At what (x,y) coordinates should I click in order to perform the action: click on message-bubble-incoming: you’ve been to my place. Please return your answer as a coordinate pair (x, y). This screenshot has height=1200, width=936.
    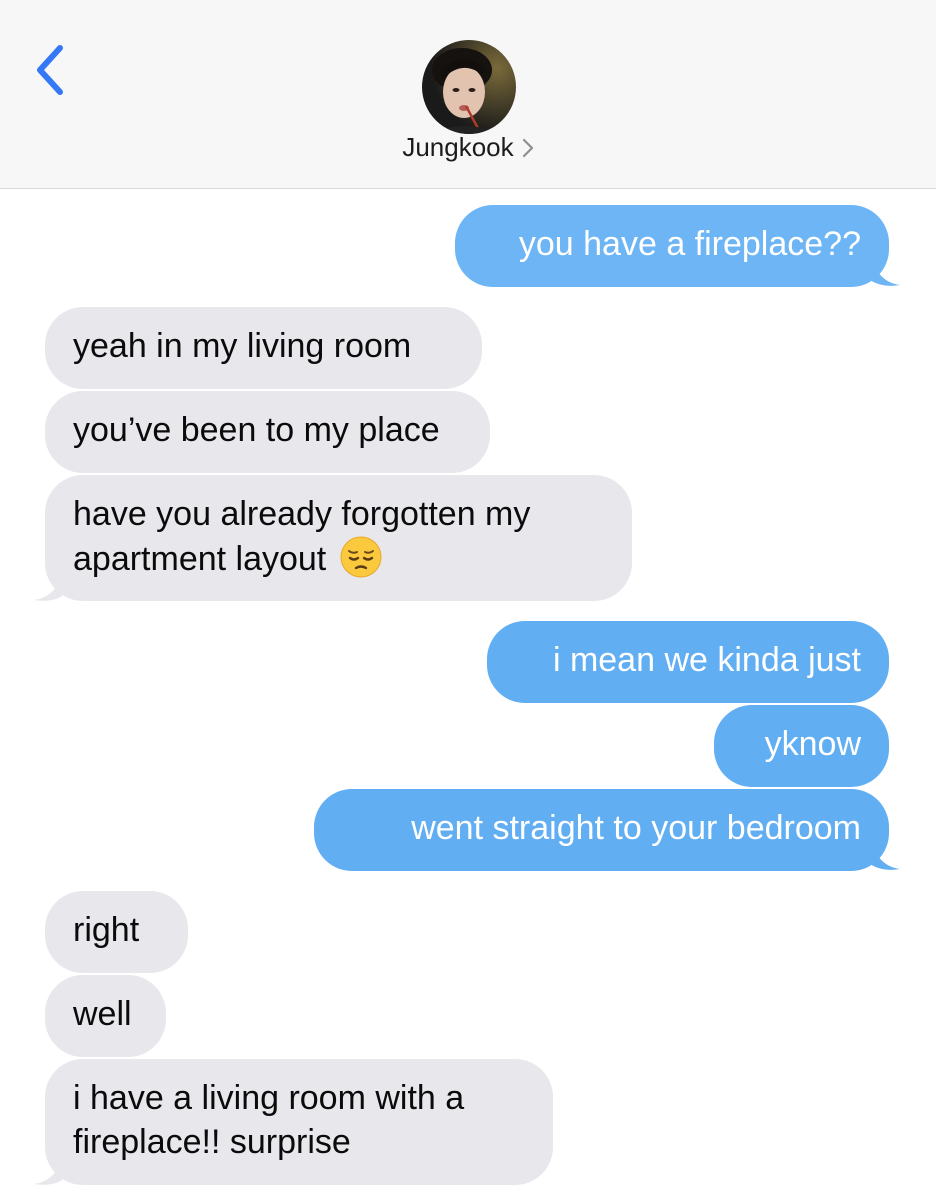
    Looking at the image, I should click on (267, 432).